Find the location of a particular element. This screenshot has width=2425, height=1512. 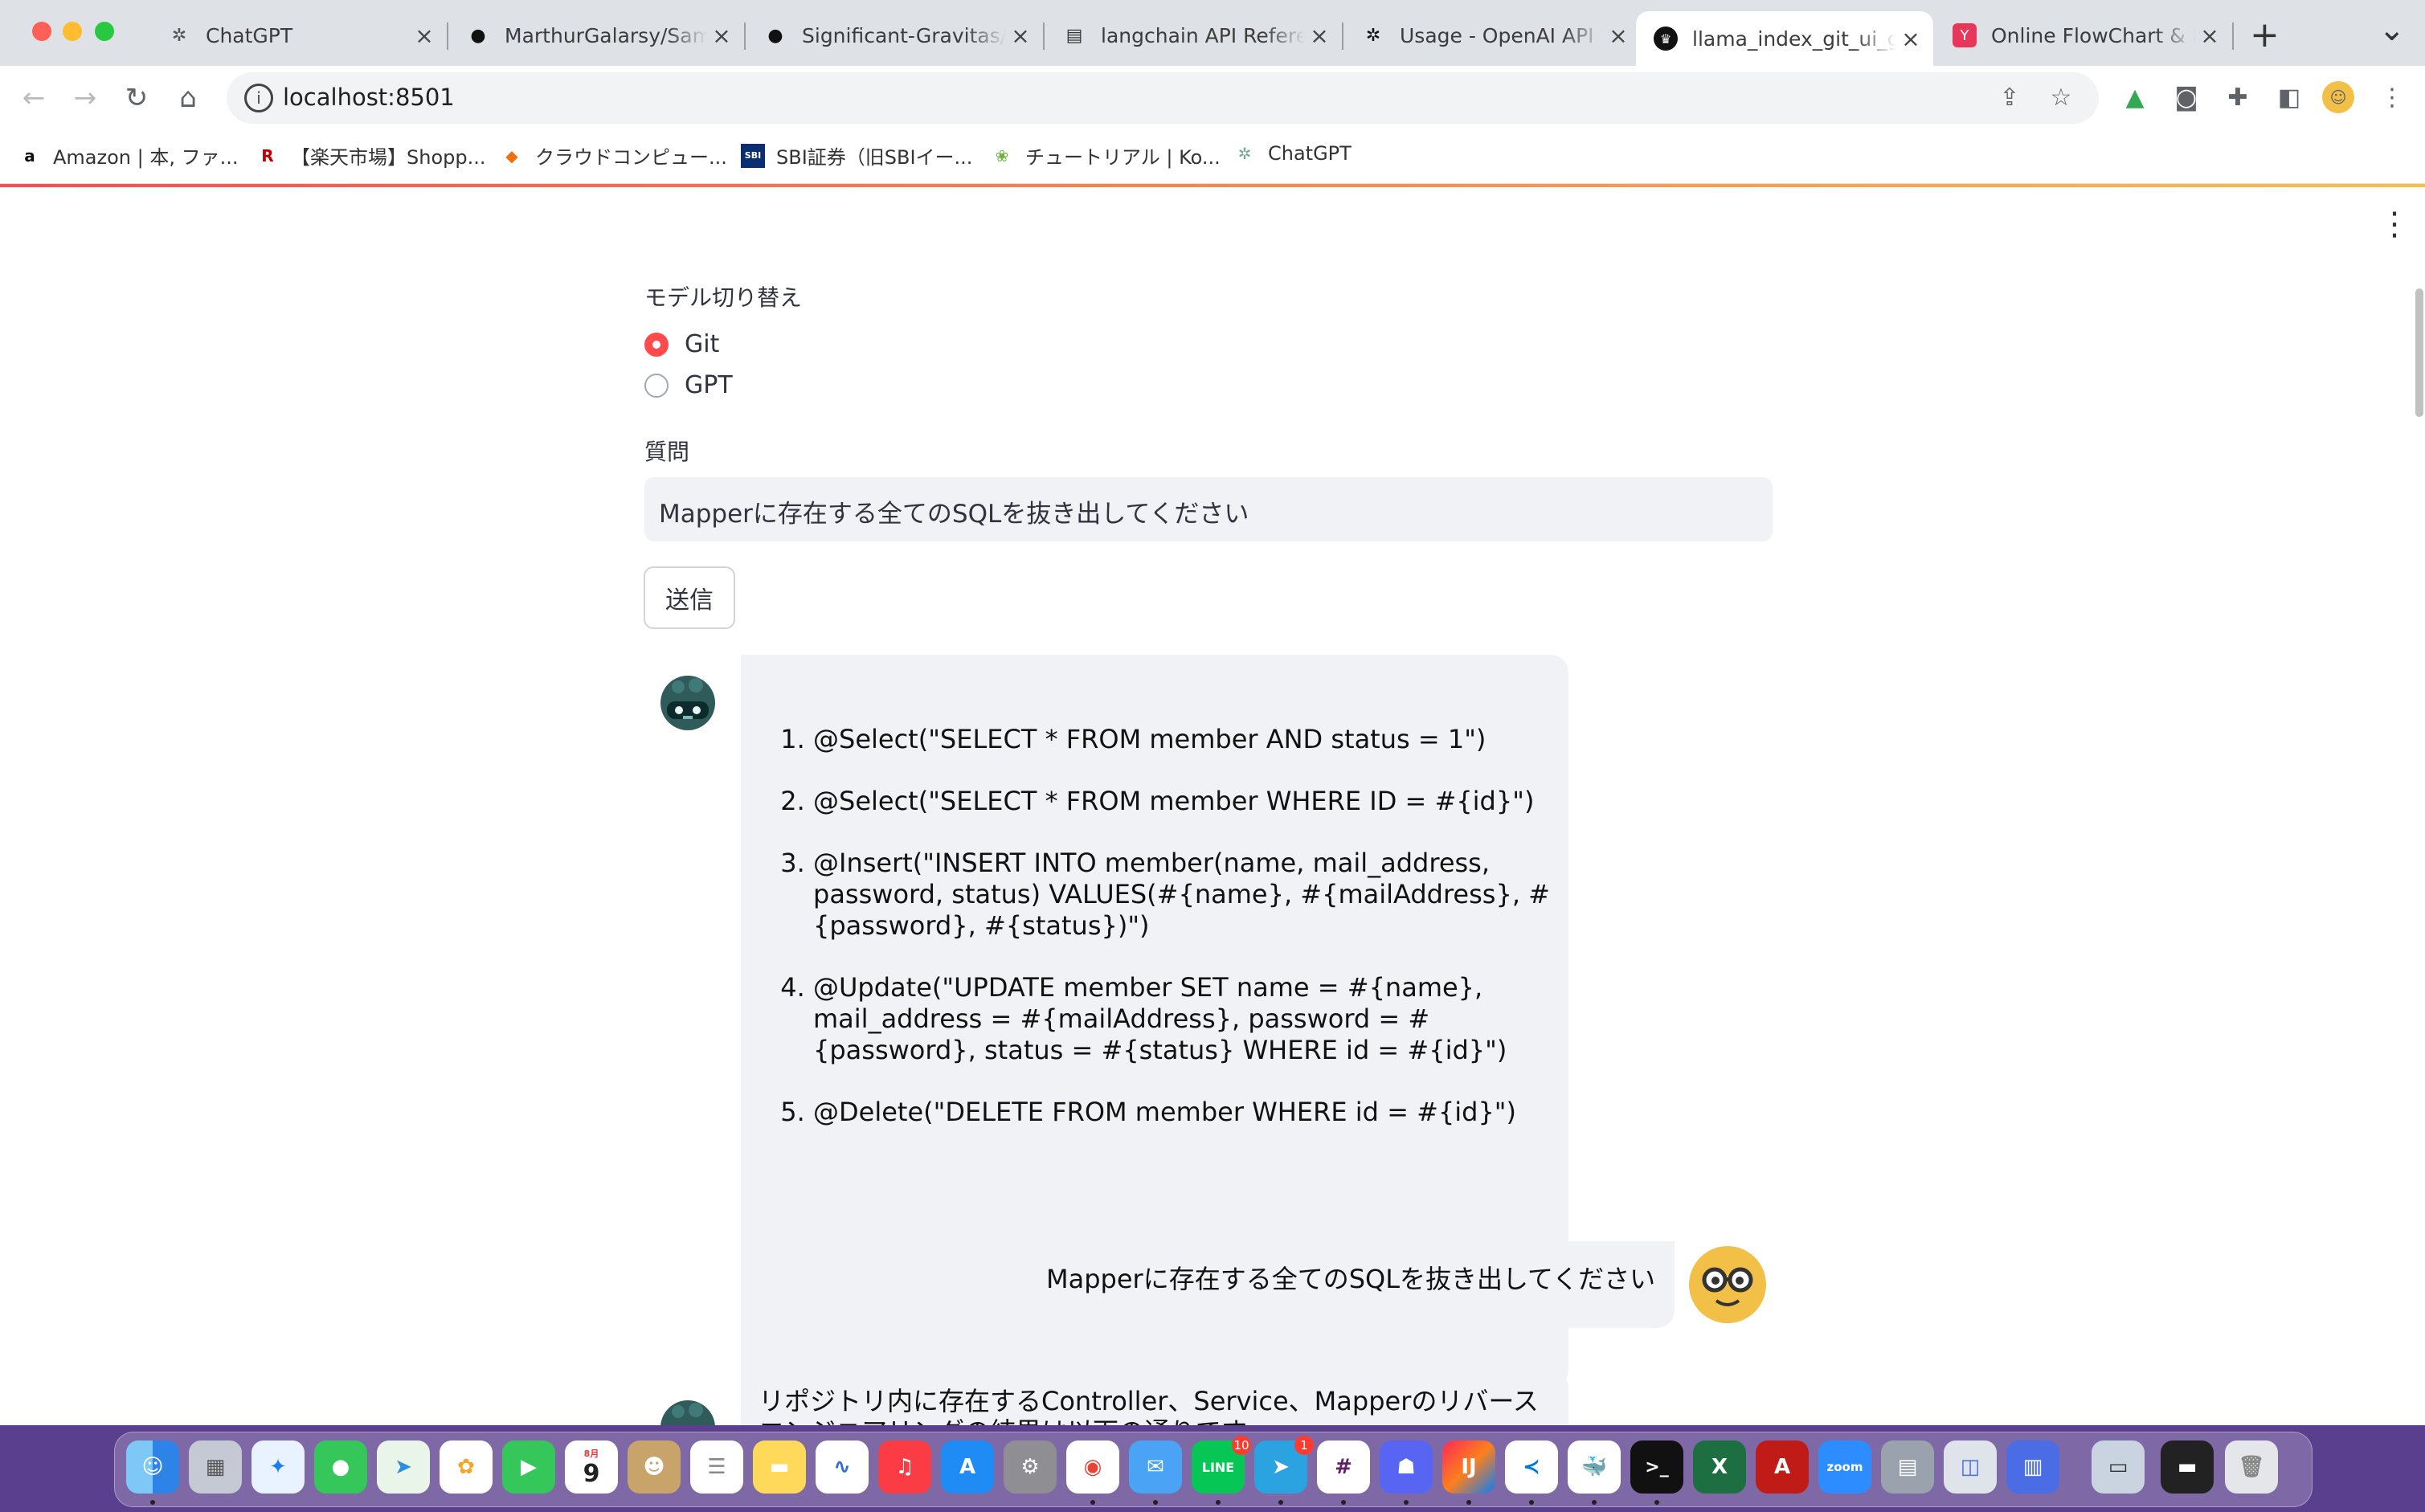

question-input: Mapperに存在する全てのSQLを抜き出してください is located at coordinates (1208, 509).